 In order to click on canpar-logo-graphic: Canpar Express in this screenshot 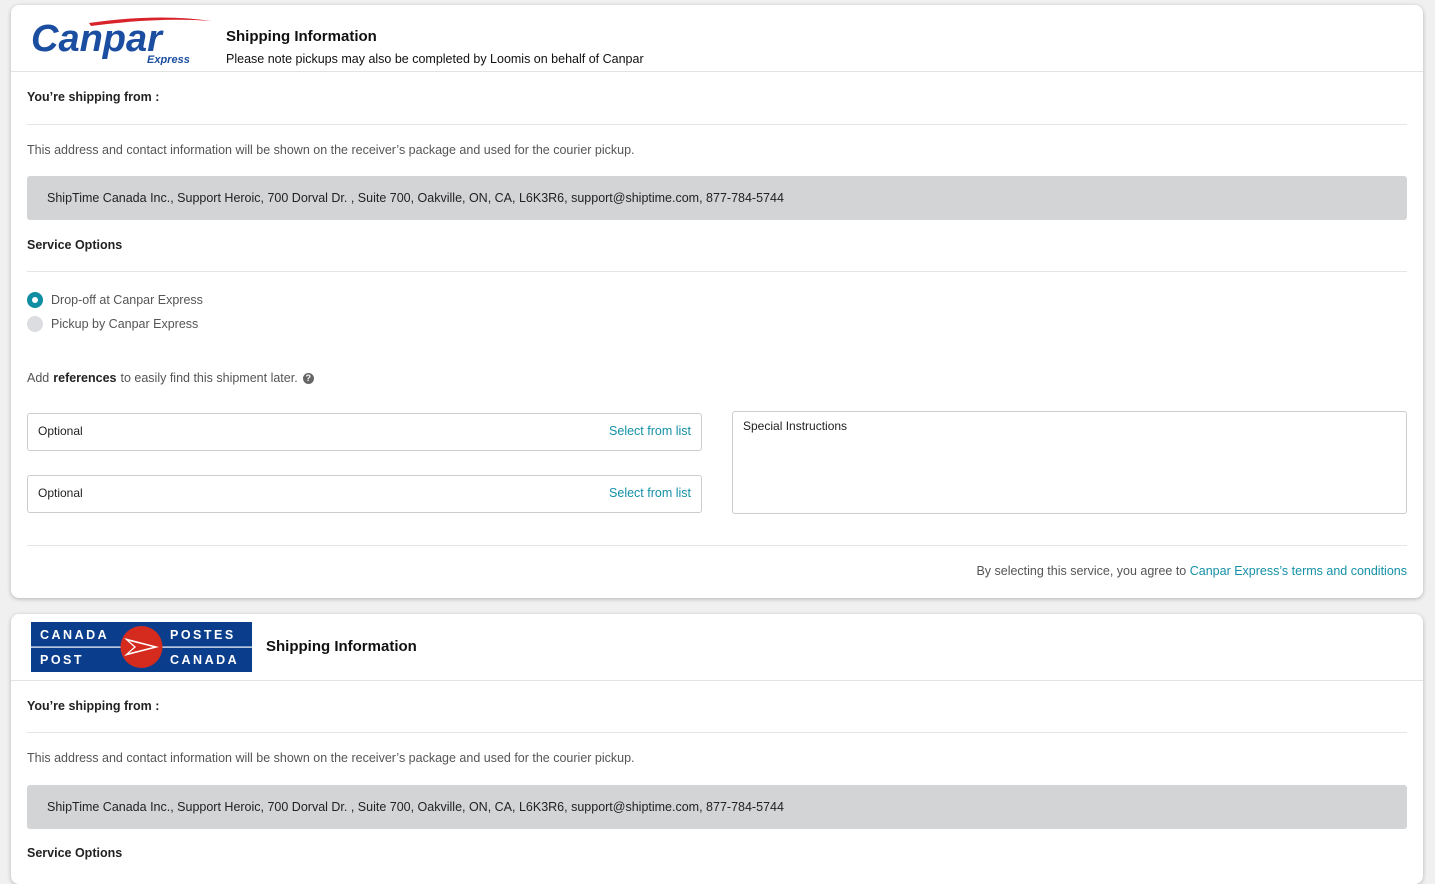, I will do `click(121, 41)`.